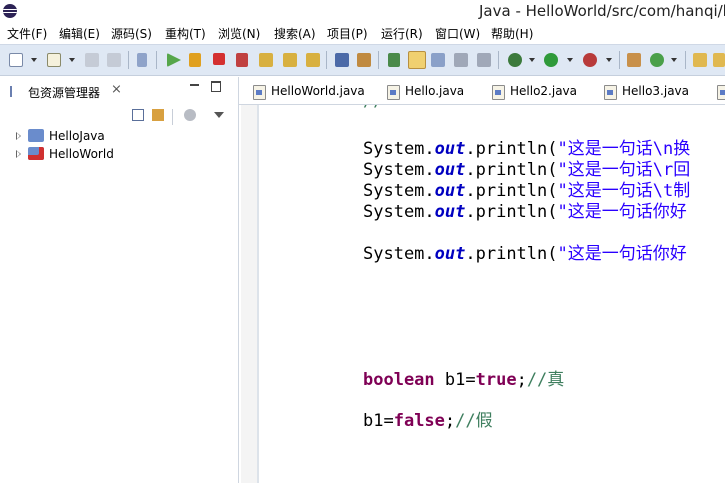  I want to click on tab-label: Hello2.java, so click(544, 91).